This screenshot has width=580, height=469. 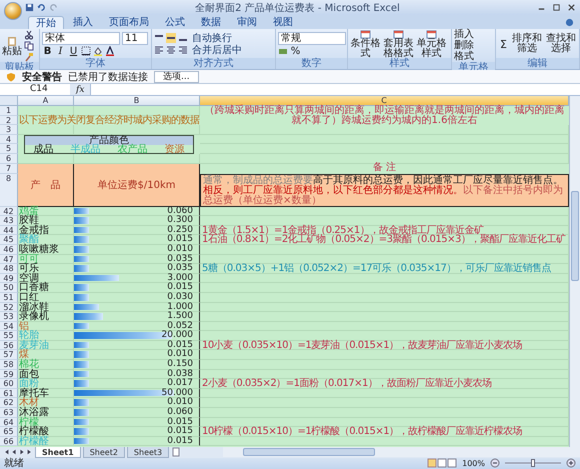 What do you see at coordinates (110, 51) in the screenshot?
I see `font-color-icon` at bounding box center [110, 51].